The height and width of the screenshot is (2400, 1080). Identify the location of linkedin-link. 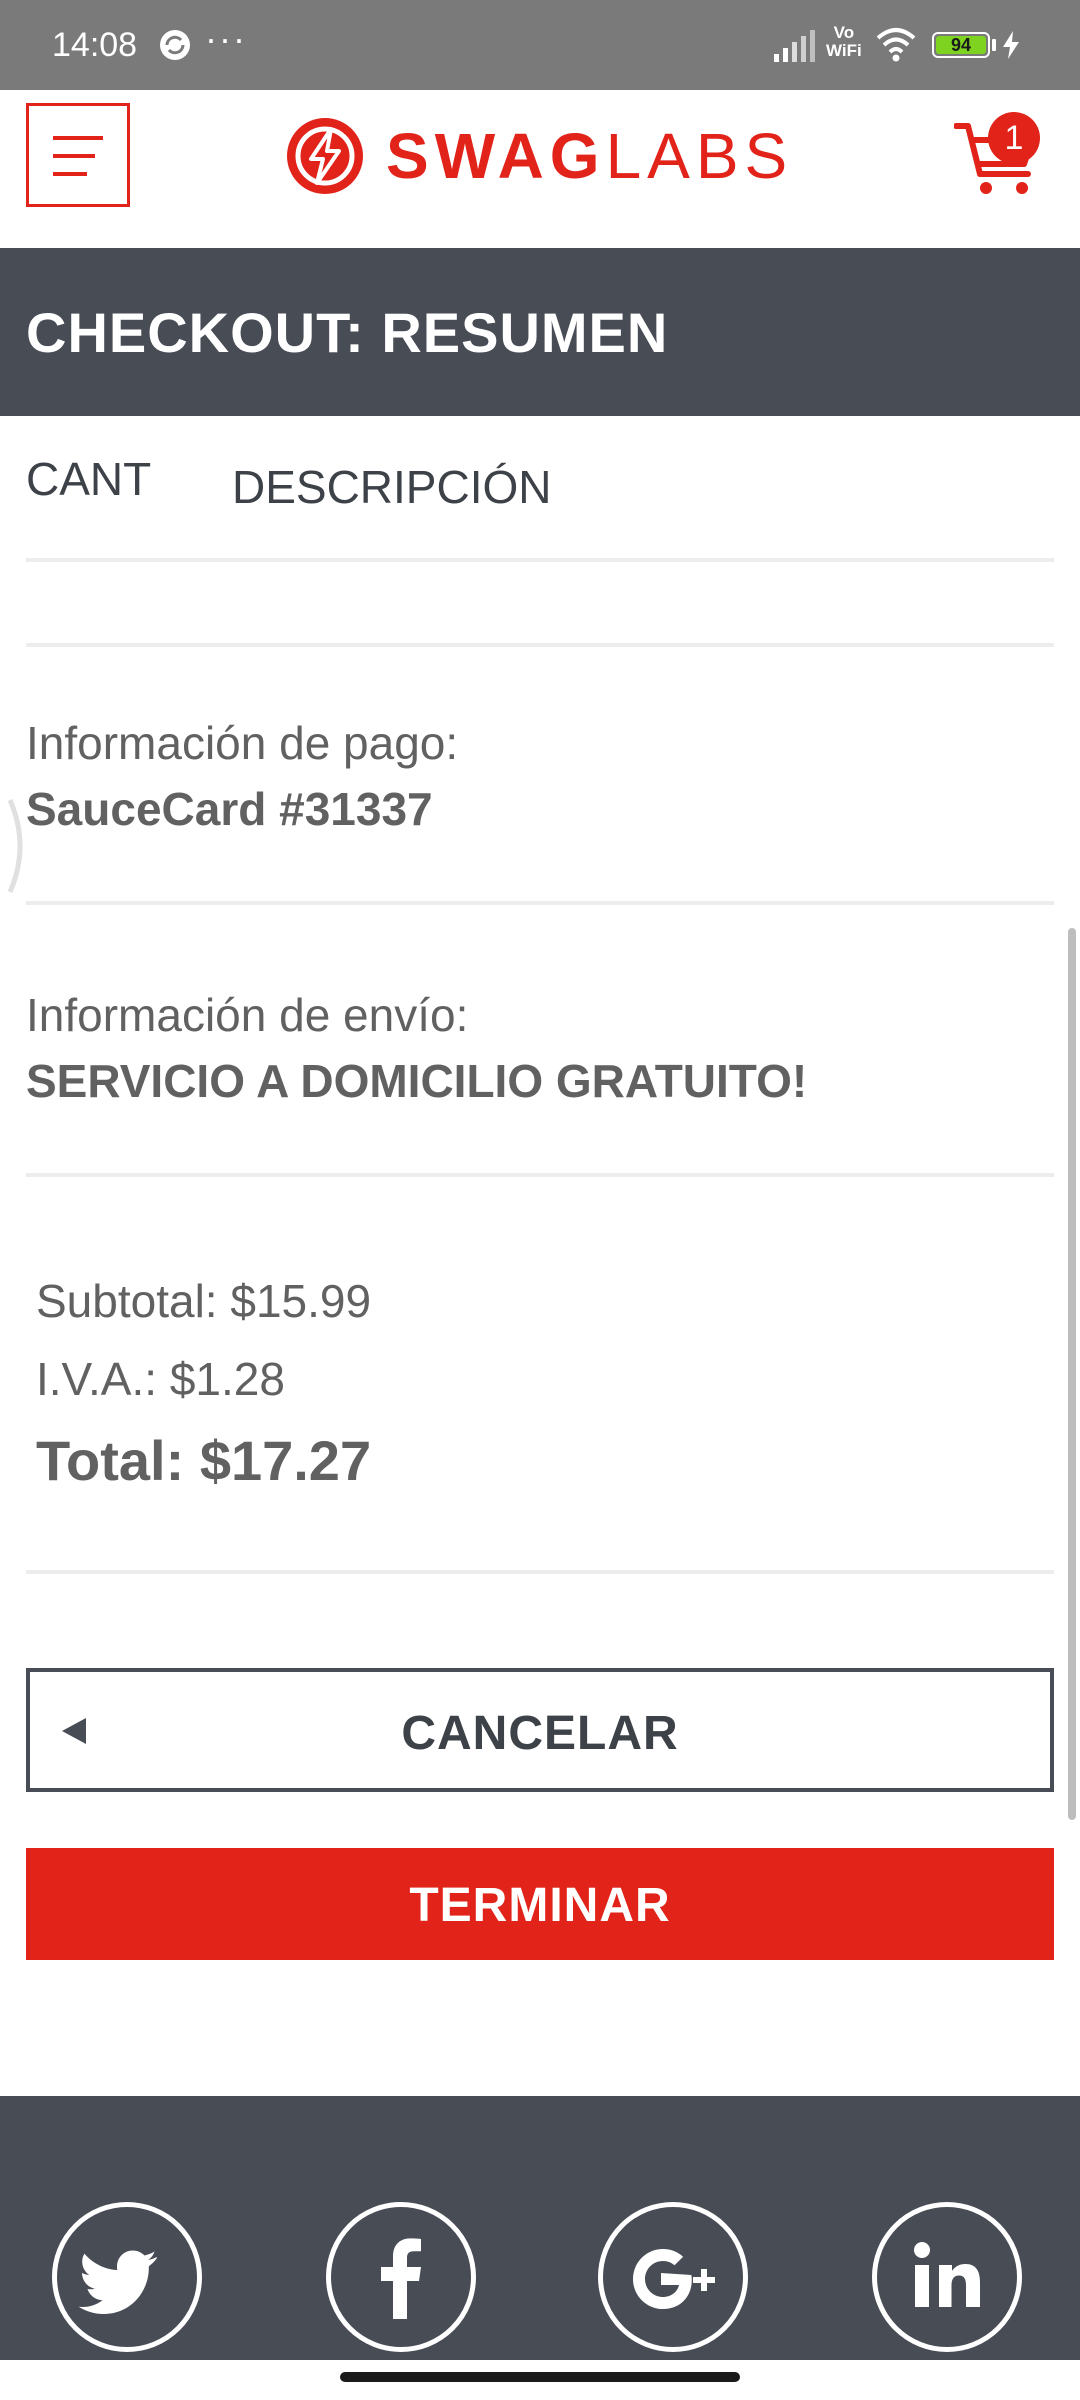
(947, 2277).